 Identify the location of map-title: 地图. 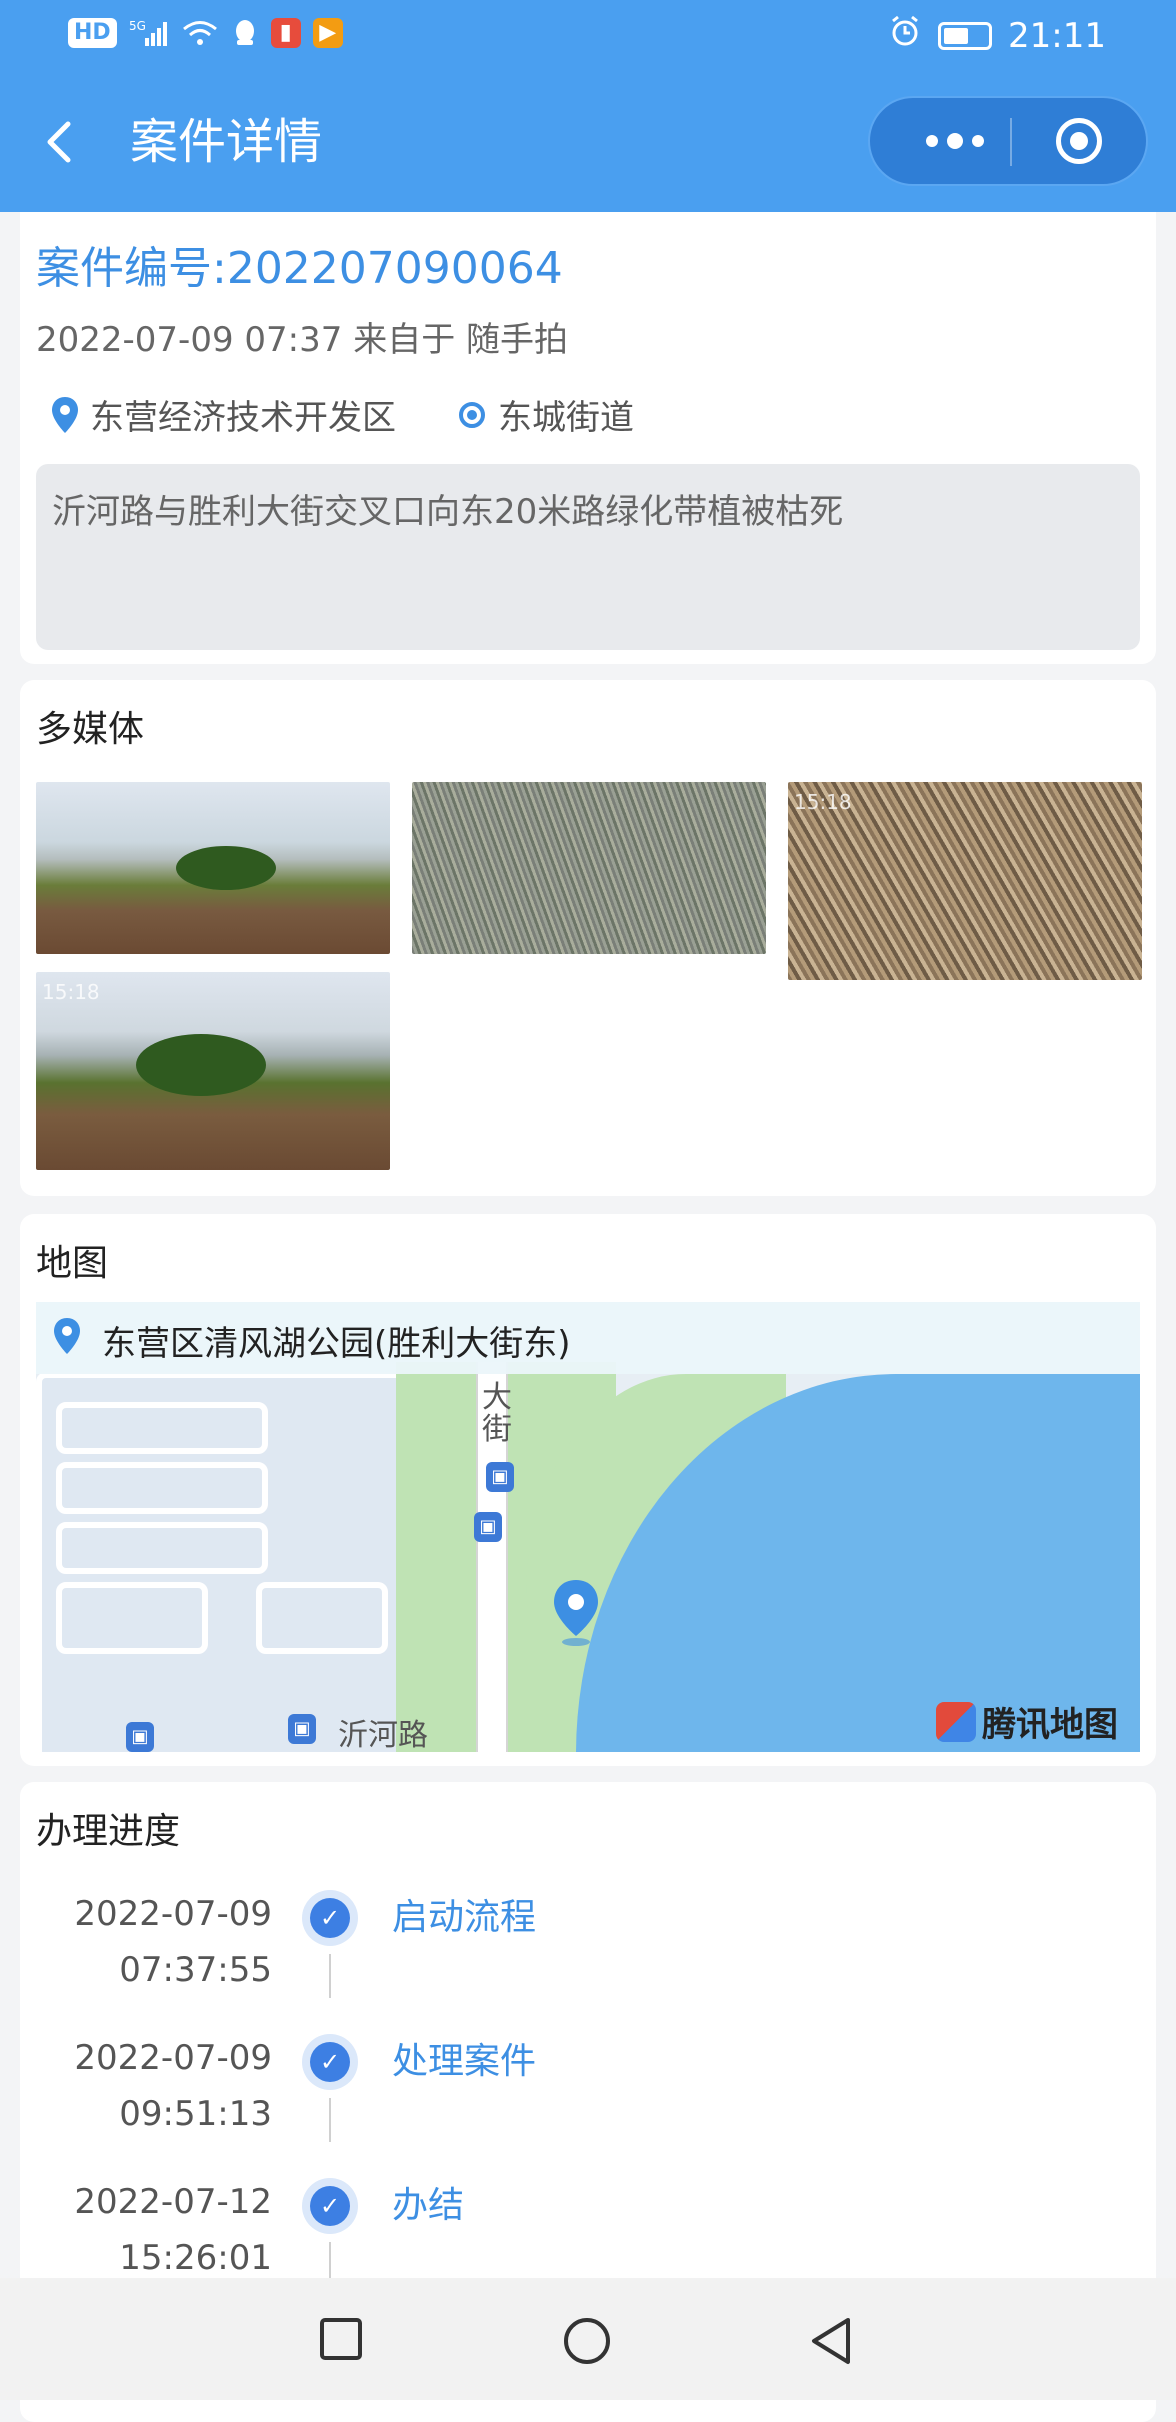
(72, 1263).